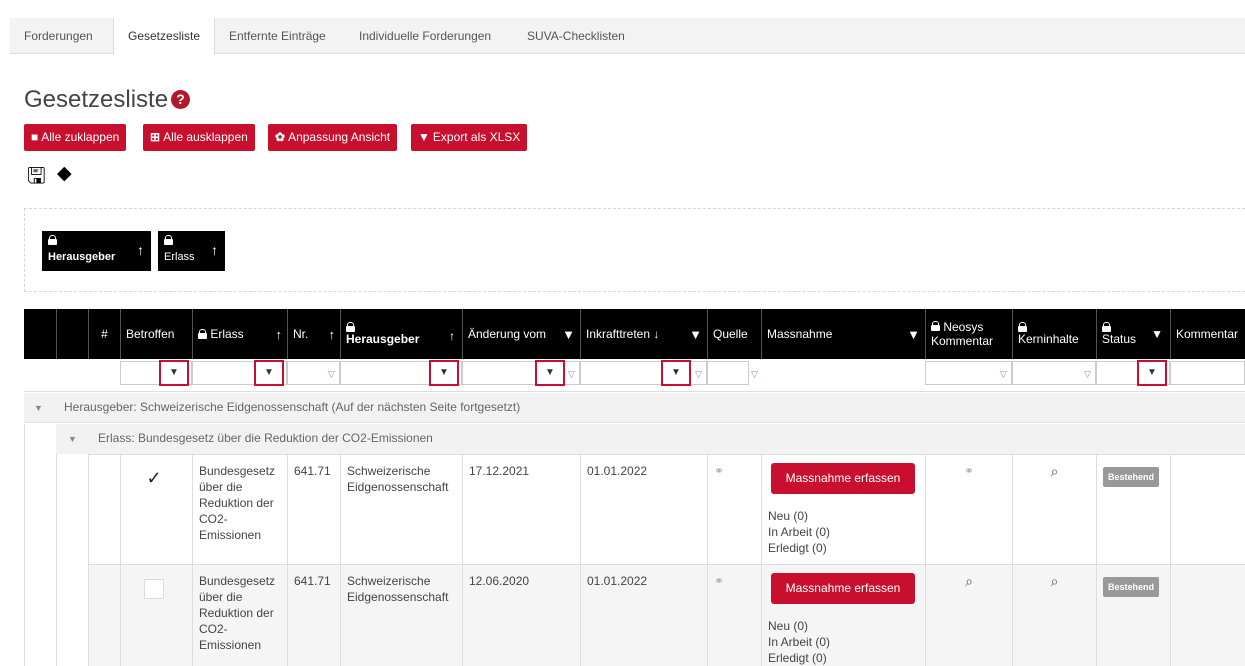 The image size is (1245, 666). What do you see at coordinates (425, 36) in the screenshot?
I see `tab-individuelle-forderungen: Individuelle Forderungen` at bounding box center [425, 36].